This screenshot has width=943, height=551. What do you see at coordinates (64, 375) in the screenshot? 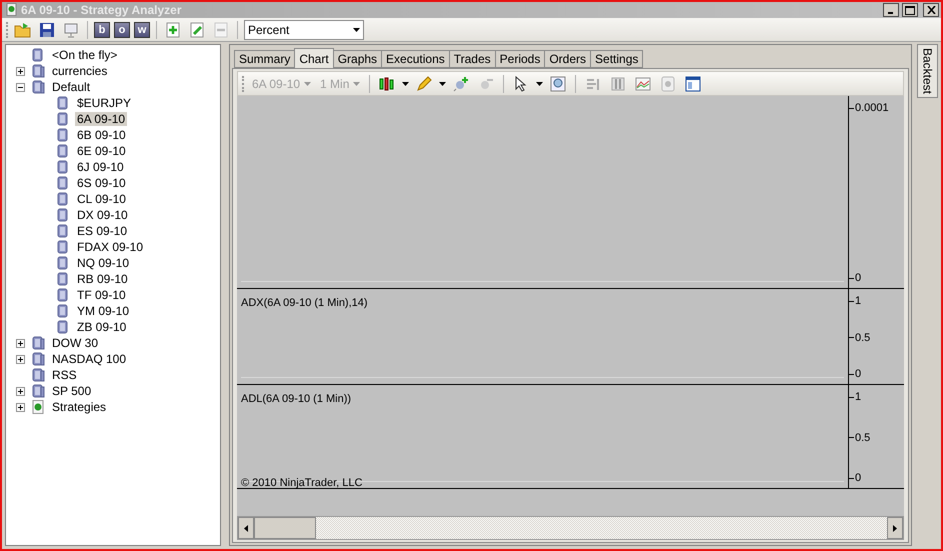
I see `tree-item: RSS` at bounding box center [64, 375].